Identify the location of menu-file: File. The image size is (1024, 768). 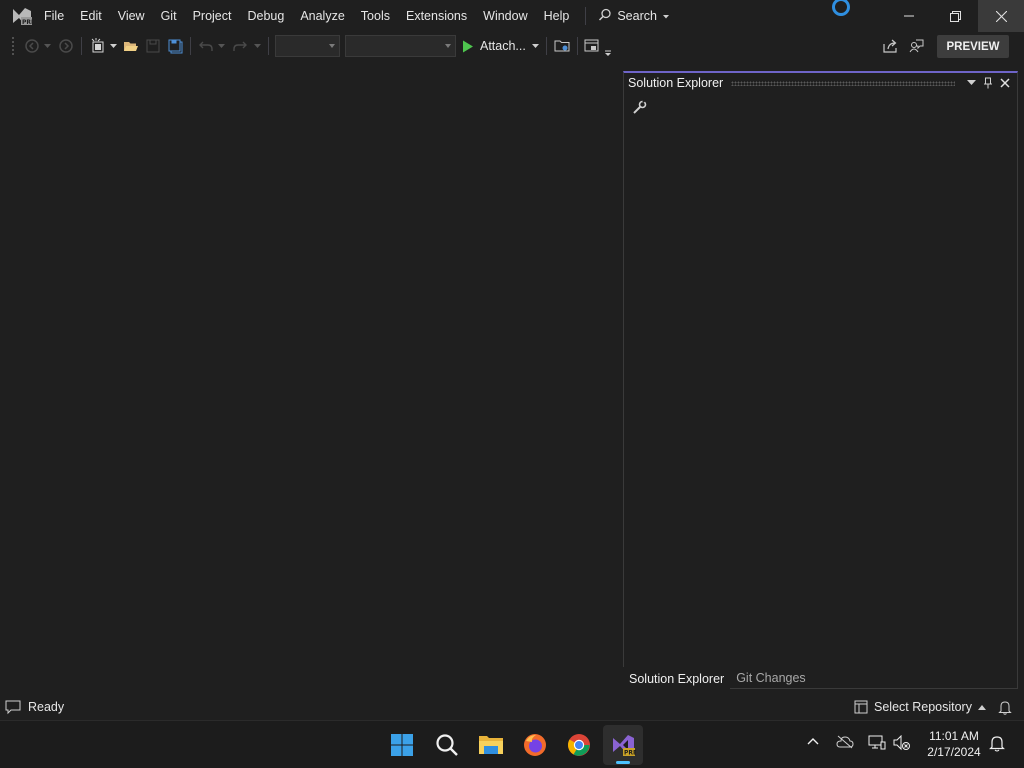
(54, 16).